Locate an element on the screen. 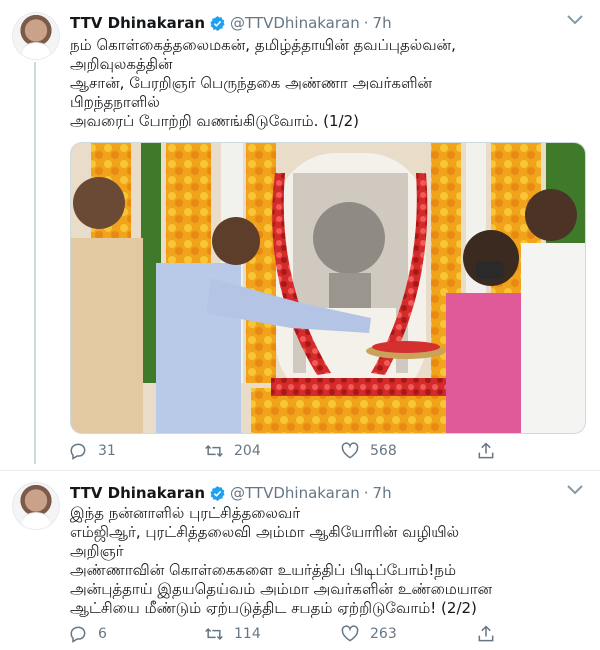  tweet-text-line: பிறந்தநாளில் is located at coordinates (115, 102).